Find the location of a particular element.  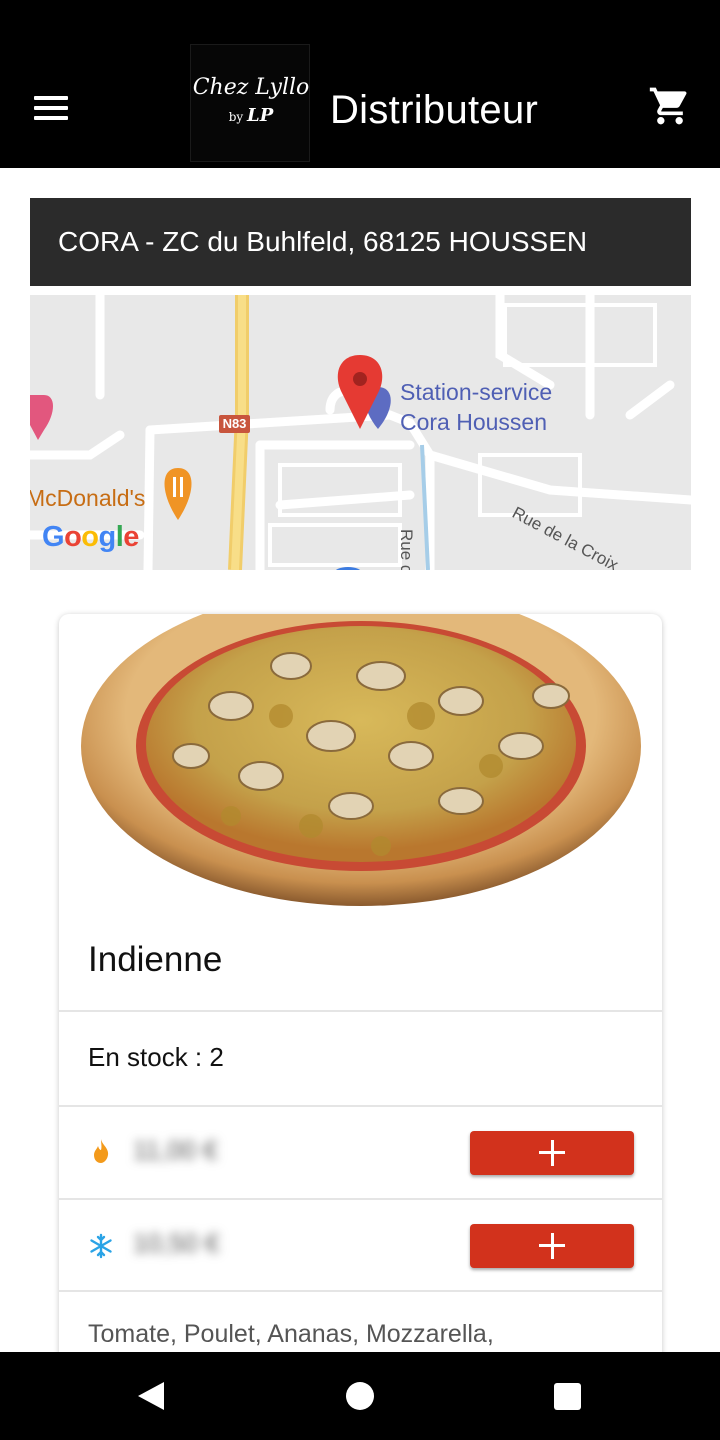

logo-text: Chez Lyllo is located at coordinates (251, 87).